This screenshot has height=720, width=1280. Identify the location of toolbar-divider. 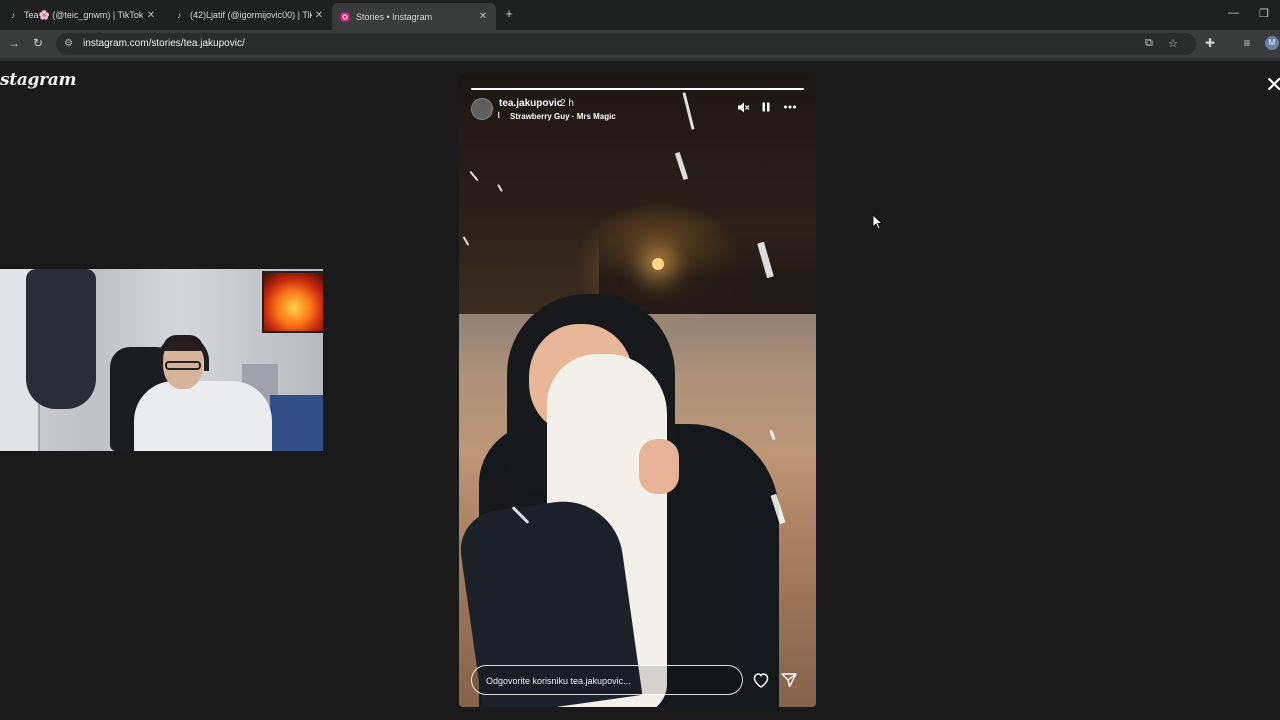
(640, 59).